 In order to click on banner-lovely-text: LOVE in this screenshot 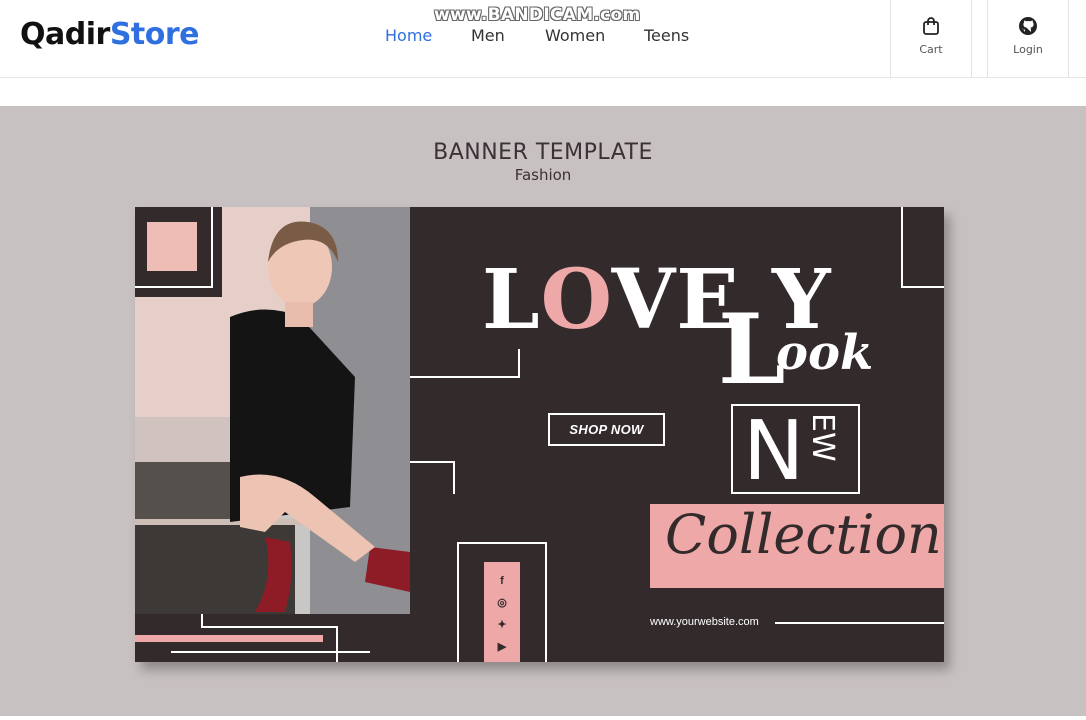, I will do `click(611, 300)`.